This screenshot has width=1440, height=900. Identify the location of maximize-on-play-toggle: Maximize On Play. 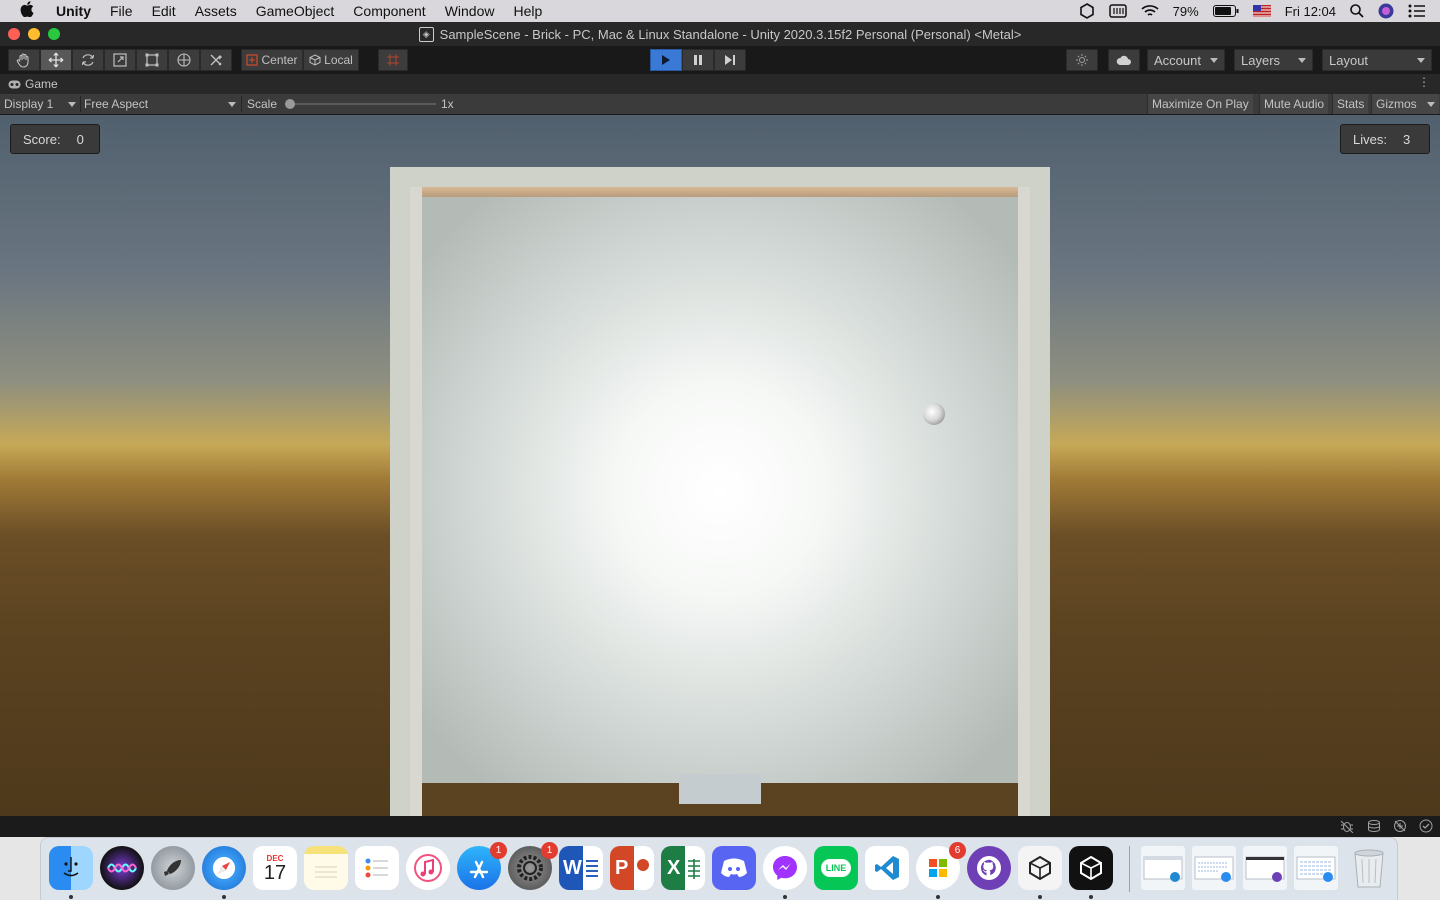
(1200, 104).